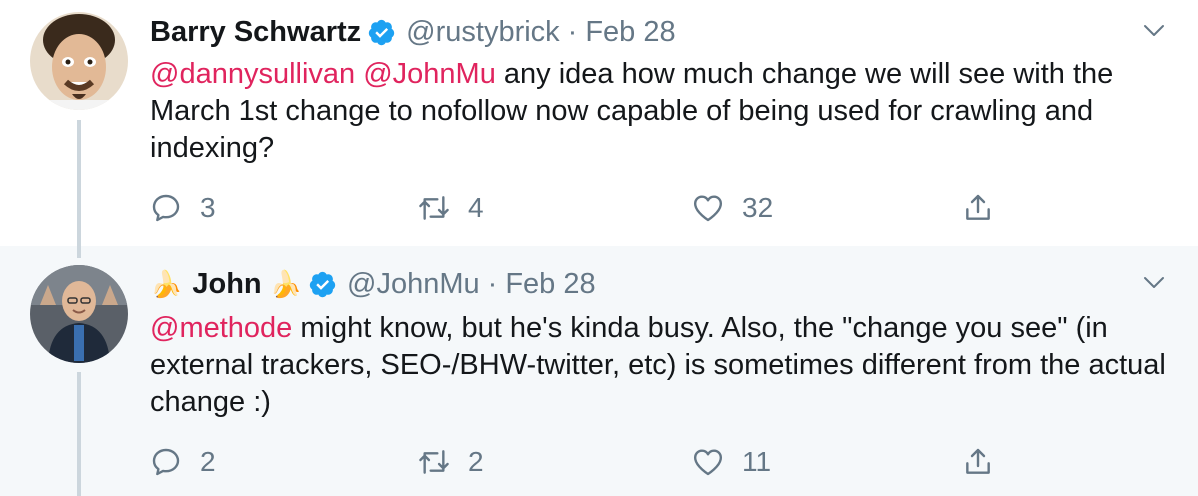  I want to click on tweet-header: 🍌 John 🍌 @JohnMu · Feb 28, so click(373, 284).